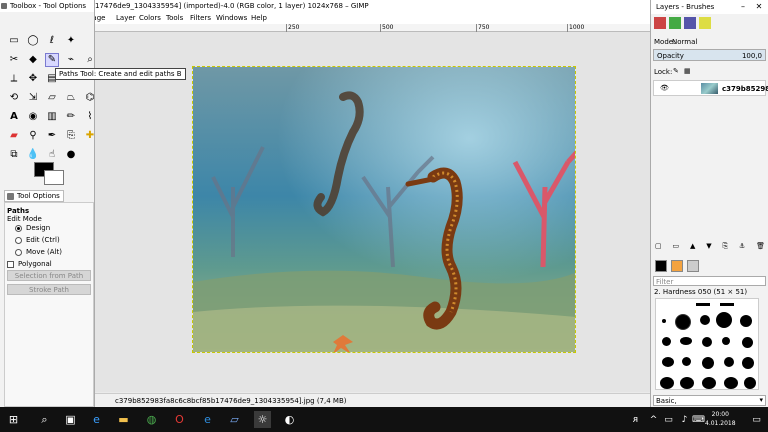 This screenshot has height=432, width=768. Describe the element at coordinates (90, 136) in the screenshot. I see `heal-icon: ✚` at that location.